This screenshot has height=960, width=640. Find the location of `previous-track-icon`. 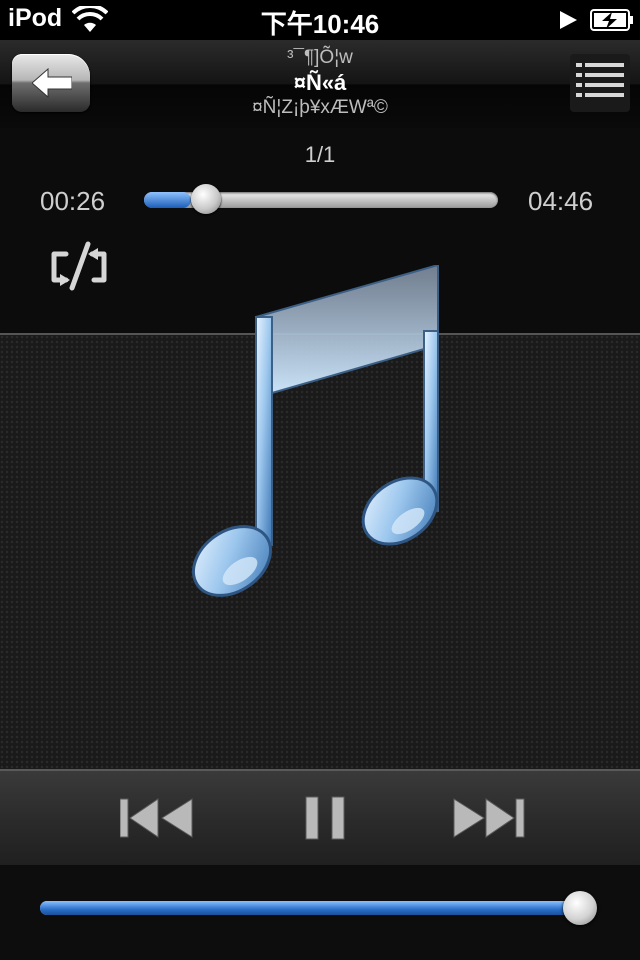

previous-track-icon is located at coordinates (157, 818).